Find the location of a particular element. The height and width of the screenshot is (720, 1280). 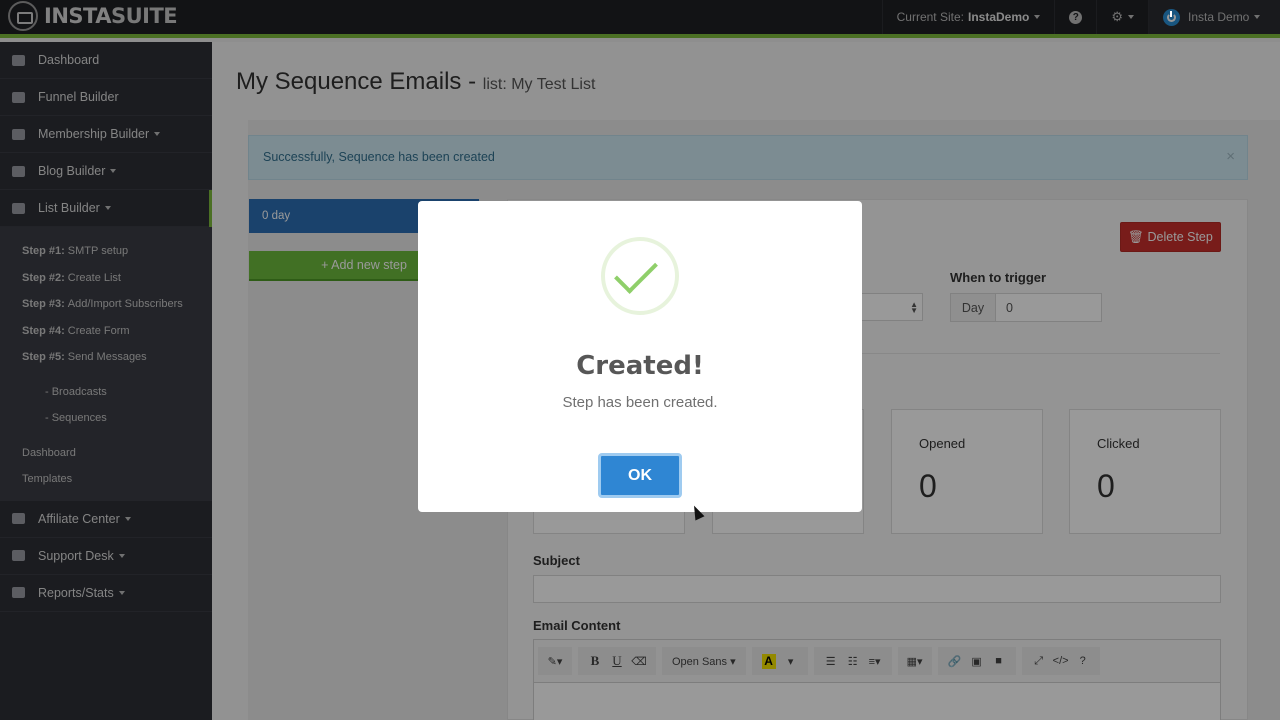

modal-message: Step has been created. is located at coordinates (640, 402).